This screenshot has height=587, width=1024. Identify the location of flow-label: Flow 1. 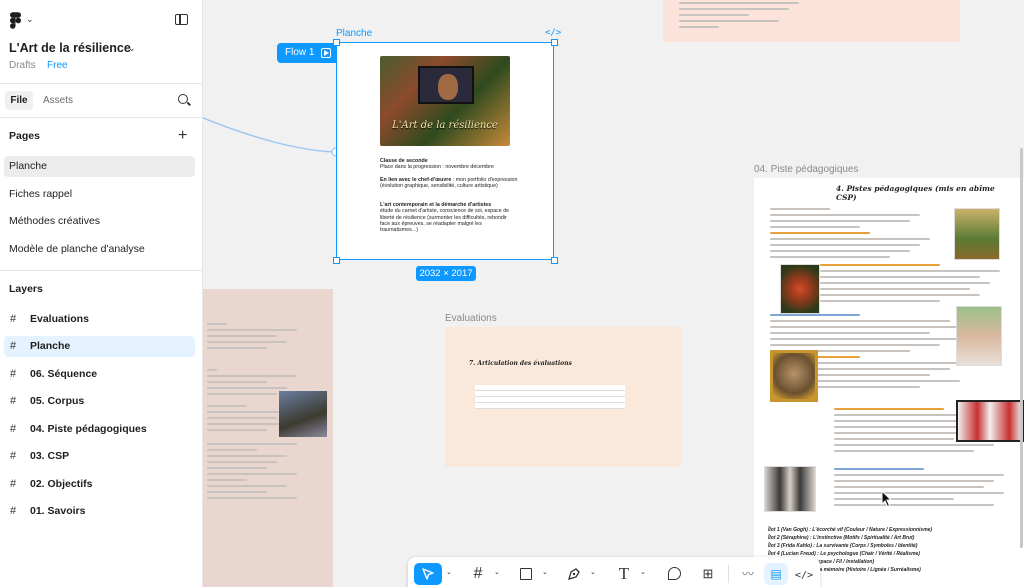
(300, 52).